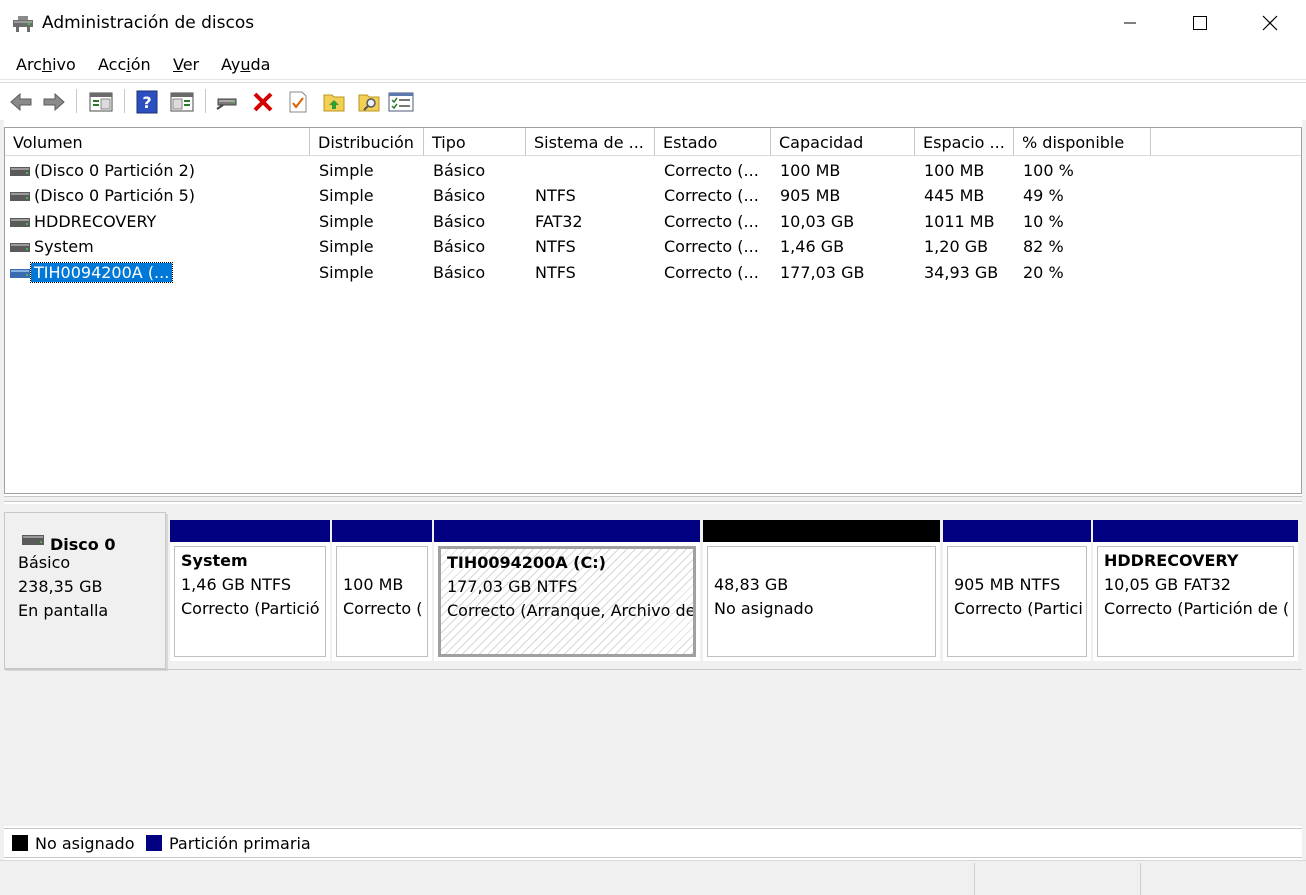 The height and width of the screenshot is (895, 1306). I want to click on maximize-button, so click(1200, 23).